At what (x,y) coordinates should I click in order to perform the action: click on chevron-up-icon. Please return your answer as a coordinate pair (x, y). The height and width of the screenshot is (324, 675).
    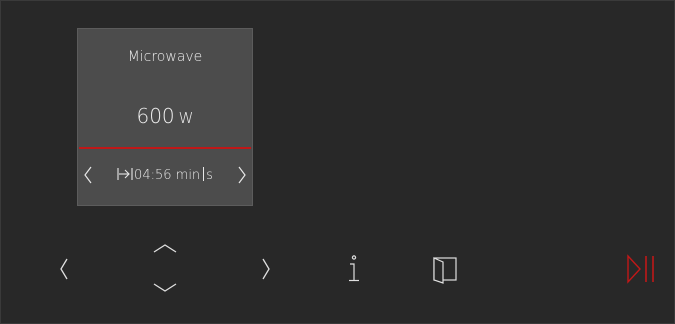
    Looking at the image, I should click on (165, 248).